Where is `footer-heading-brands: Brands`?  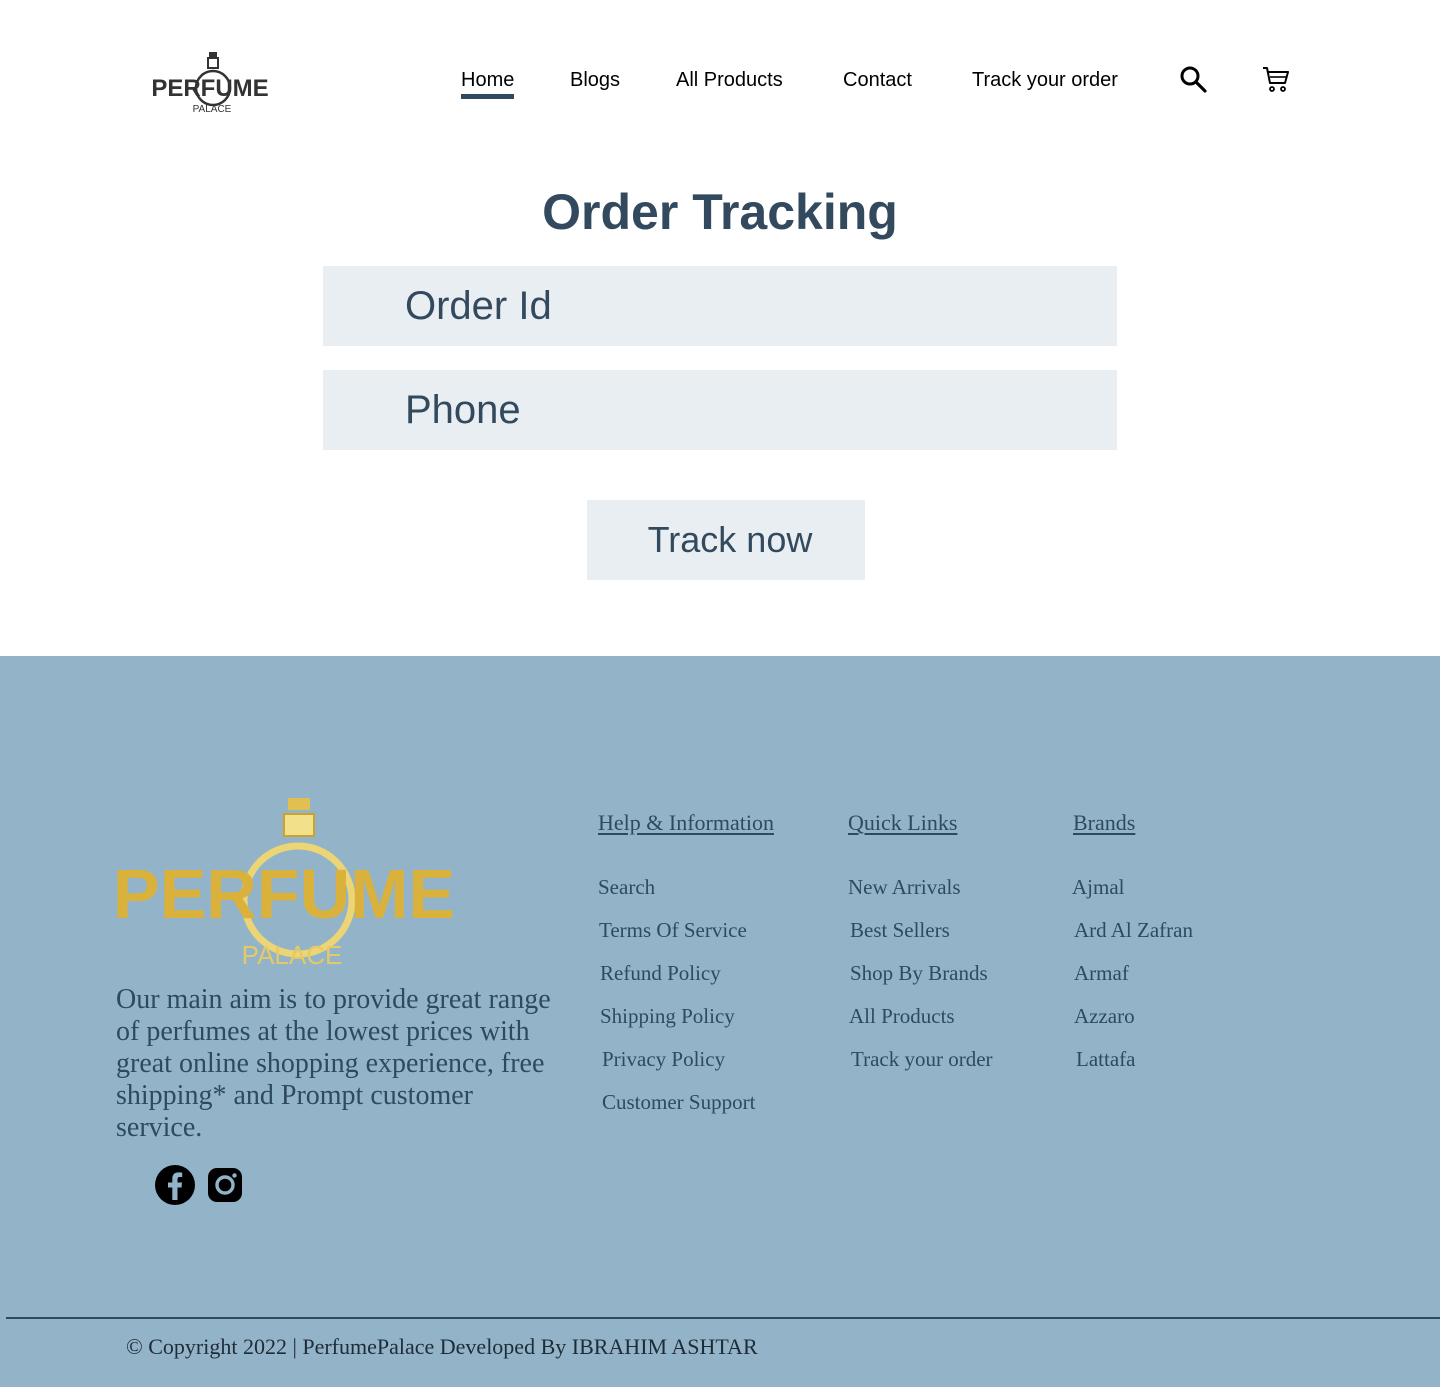
footer-heading-brands: Brands is located at coordinates (1104, 823).